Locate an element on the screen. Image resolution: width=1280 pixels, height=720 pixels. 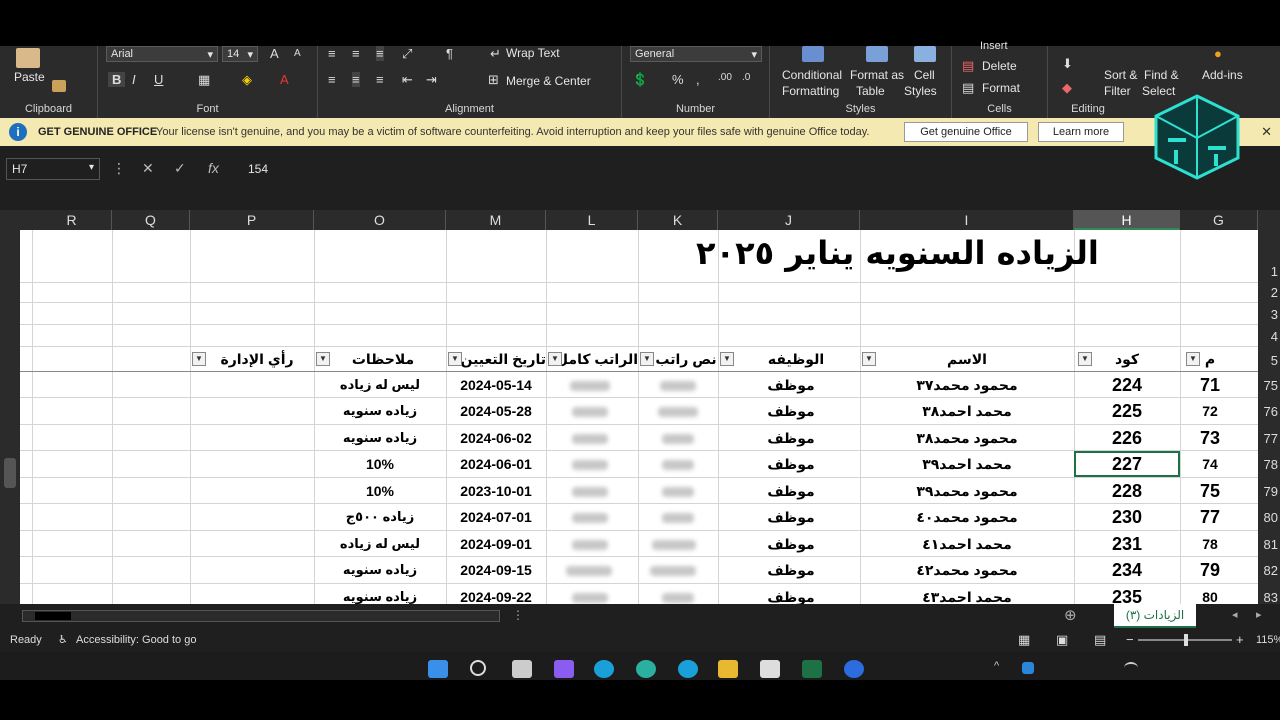
row-header: 82 is located at coordinates (1271, 570).